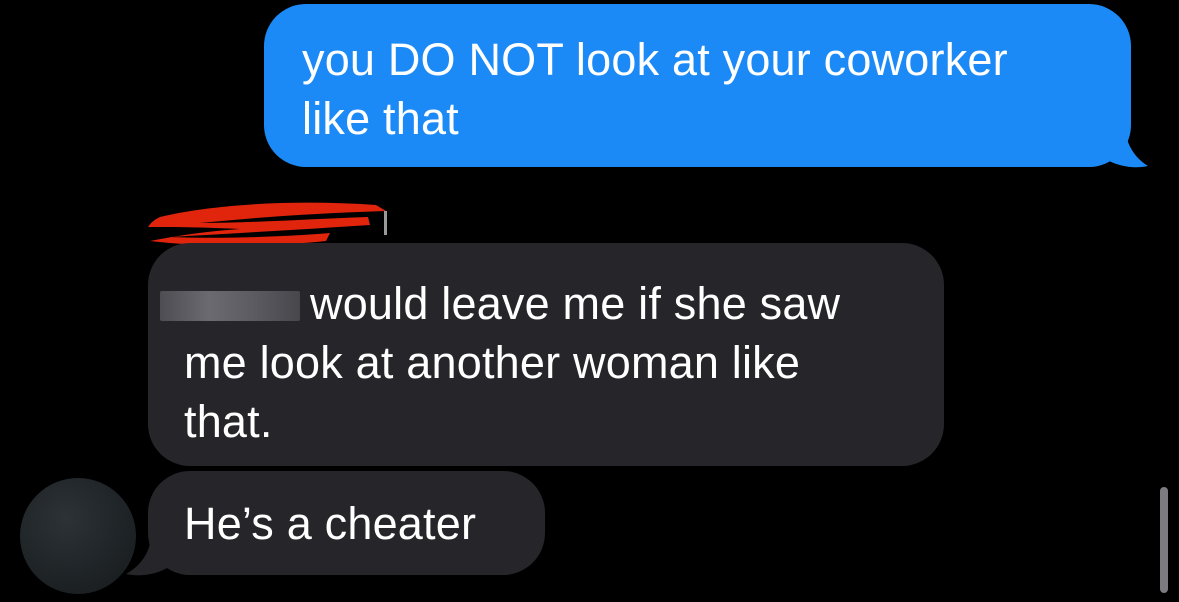 This screenshot has height=602, width=1179. What do you see at coordinates (267, 224) in the screenshot?
I see `sender-name-redaction-icon` at bounding box center [267, 224].